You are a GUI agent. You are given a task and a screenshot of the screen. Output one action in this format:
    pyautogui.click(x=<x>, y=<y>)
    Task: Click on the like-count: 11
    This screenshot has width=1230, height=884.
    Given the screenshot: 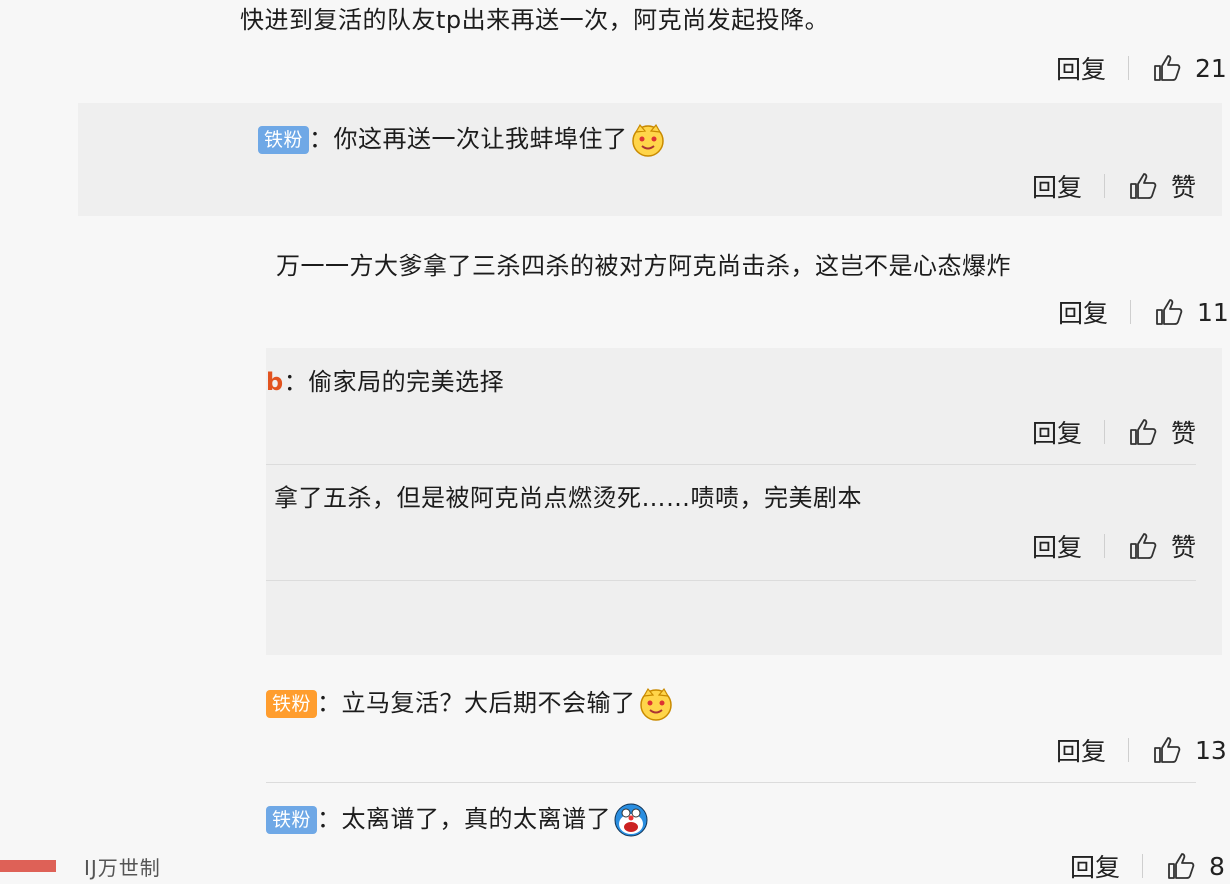 What is the action you would take?
    pyautogui.click(x=1213, y=312)
    